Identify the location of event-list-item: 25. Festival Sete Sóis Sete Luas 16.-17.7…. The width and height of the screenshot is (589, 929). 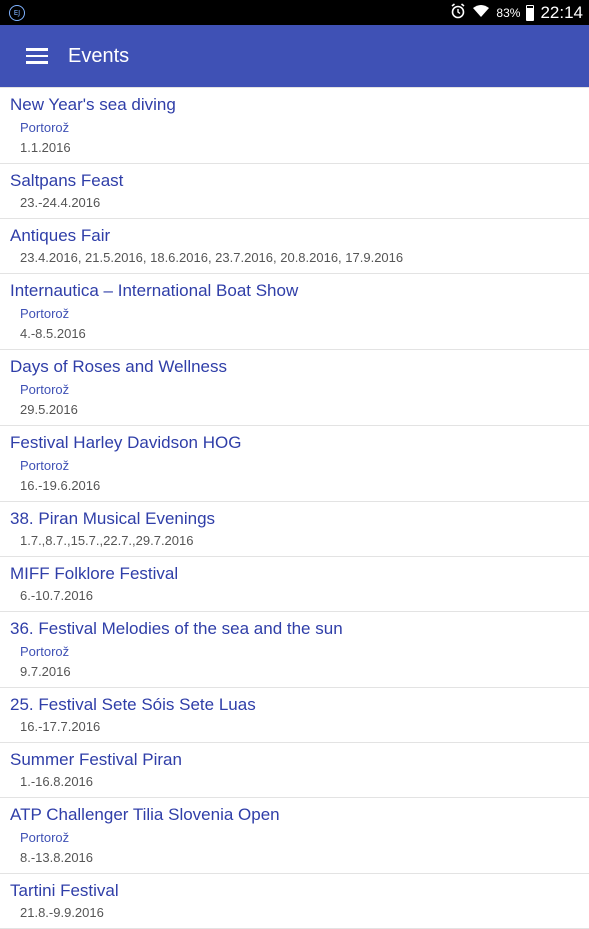
(294, 715).